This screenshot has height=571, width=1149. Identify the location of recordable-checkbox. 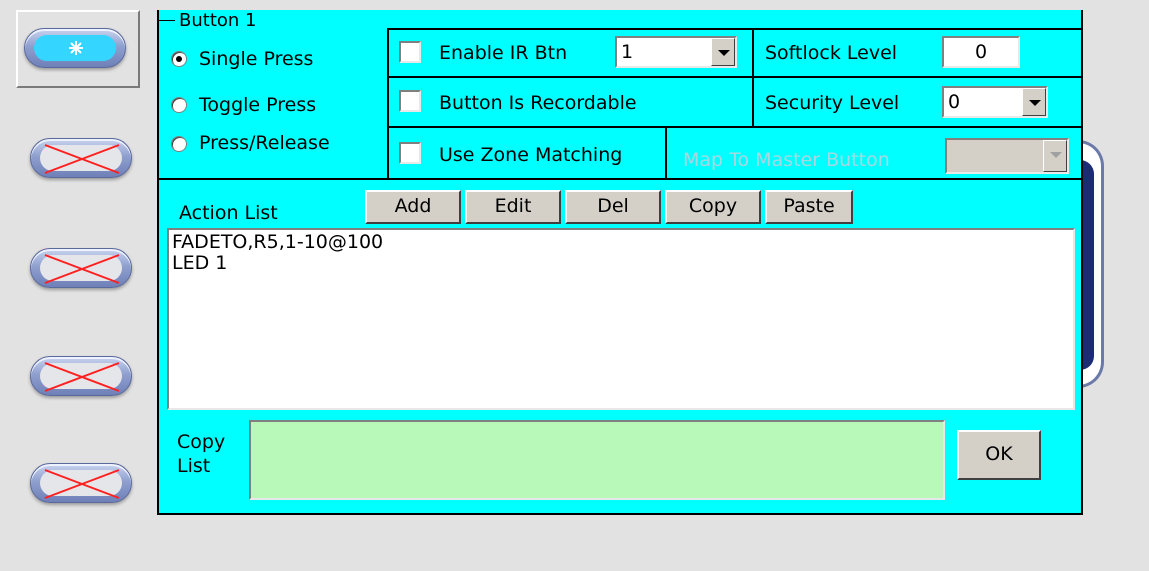
(410, 101).